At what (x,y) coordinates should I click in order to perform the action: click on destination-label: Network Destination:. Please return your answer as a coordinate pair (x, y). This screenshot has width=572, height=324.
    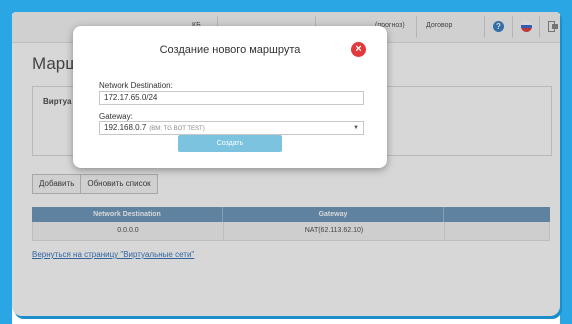
    Looking at the image, I should click on (136, 85).